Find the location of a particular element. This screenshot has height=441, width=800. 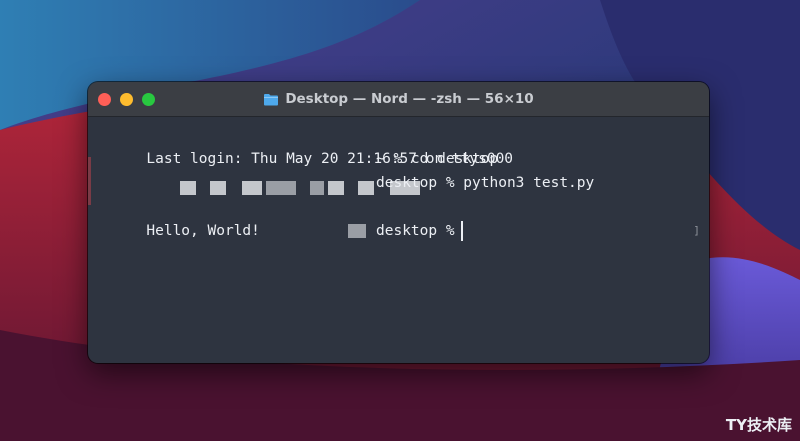

watermark: TY技术库 is located at coordinates (758, 425).